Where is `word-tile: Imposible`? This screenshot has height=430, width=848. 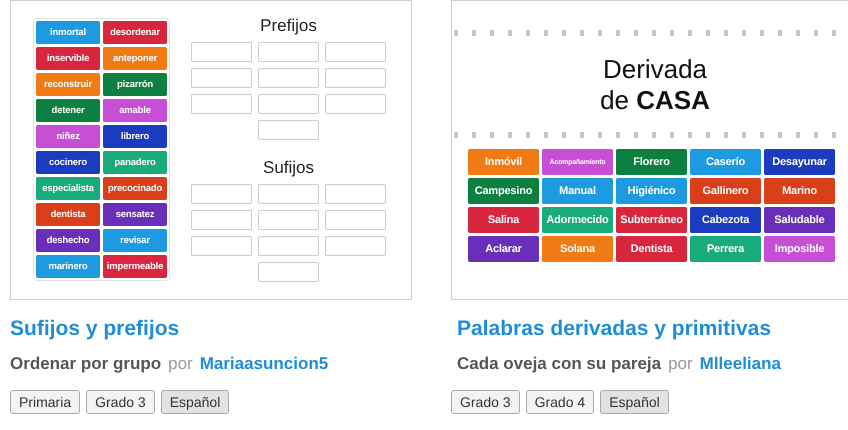 word-tile: Imposible is located at coordinates (799, 249).